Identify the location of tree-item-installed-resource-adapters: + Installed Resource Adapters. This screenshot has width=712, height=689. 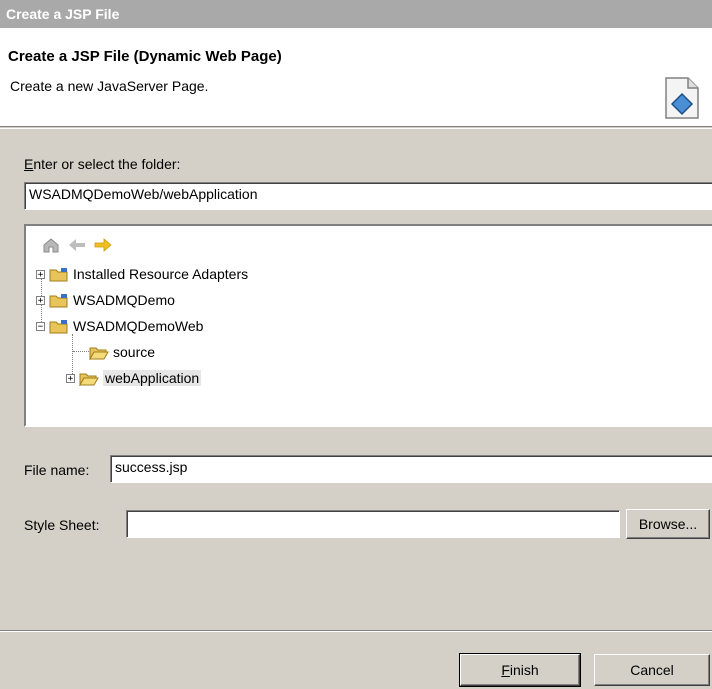
(142, 274).